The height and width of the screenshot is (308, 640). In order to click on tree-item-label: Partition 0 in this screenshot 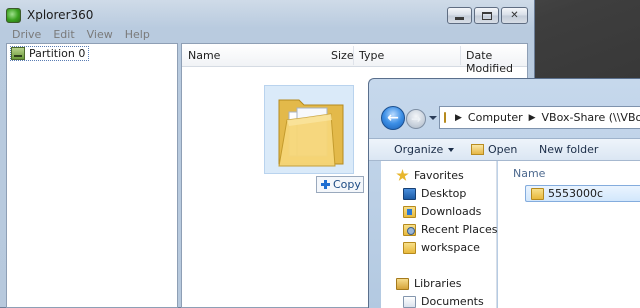, I will do `click(57, 53)`.